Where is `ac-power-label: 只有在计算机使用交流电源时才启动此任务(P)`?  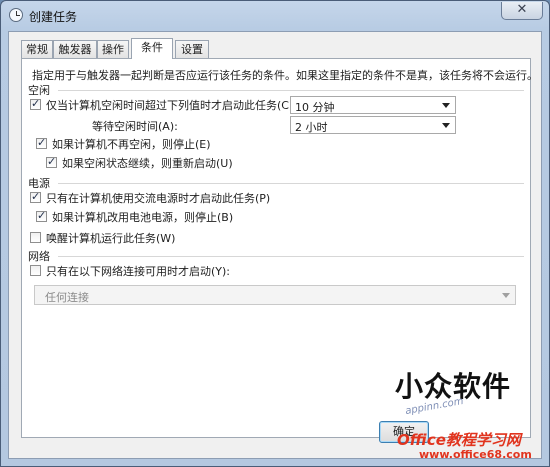 ac-power-label: 只有在计算机使用交流电源时才启动此任务(P) is located at coordinates (158, 198).